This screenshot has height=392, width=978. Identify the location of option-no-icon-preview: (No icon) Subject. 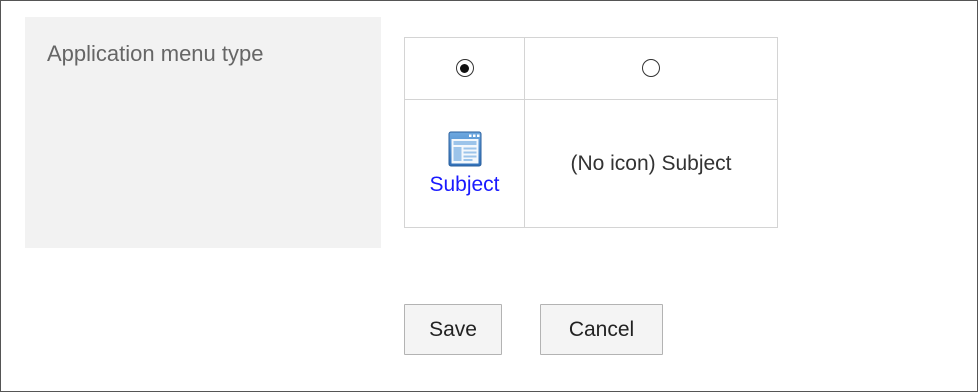
(651, 163).